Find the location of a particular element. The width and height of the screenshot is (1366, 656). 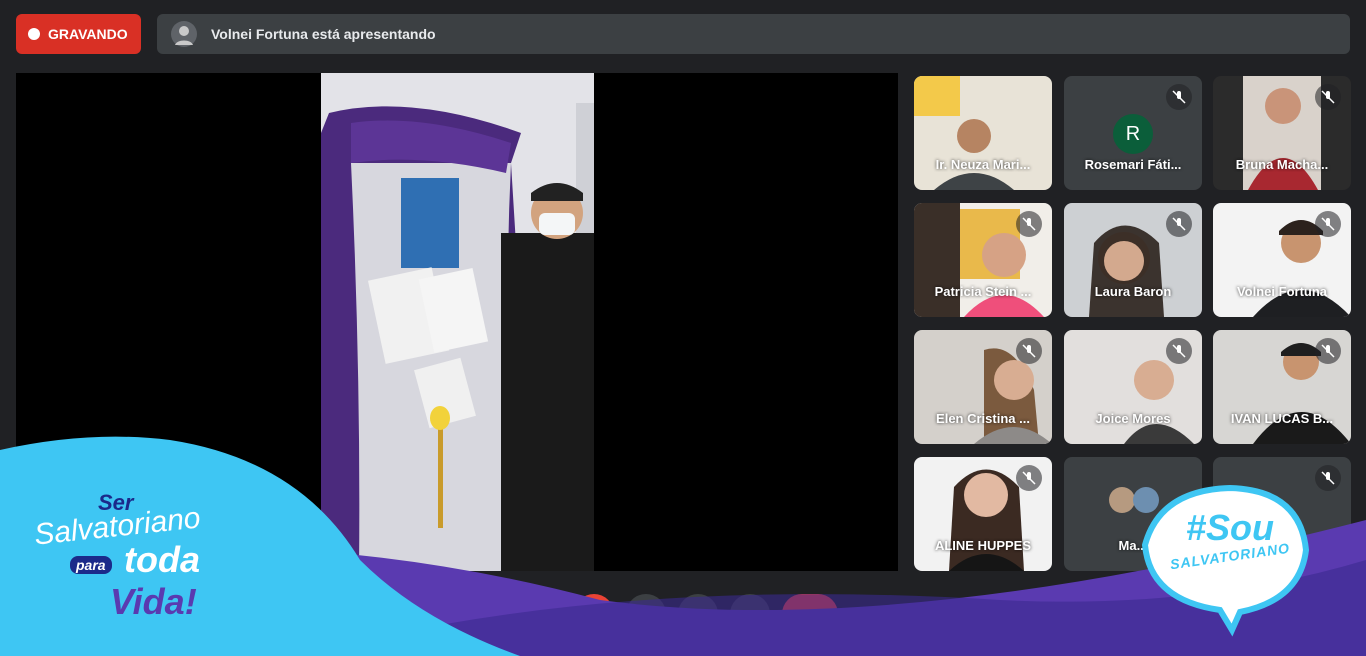

logo-line-toda: toda is located at coordinates (162, 559).